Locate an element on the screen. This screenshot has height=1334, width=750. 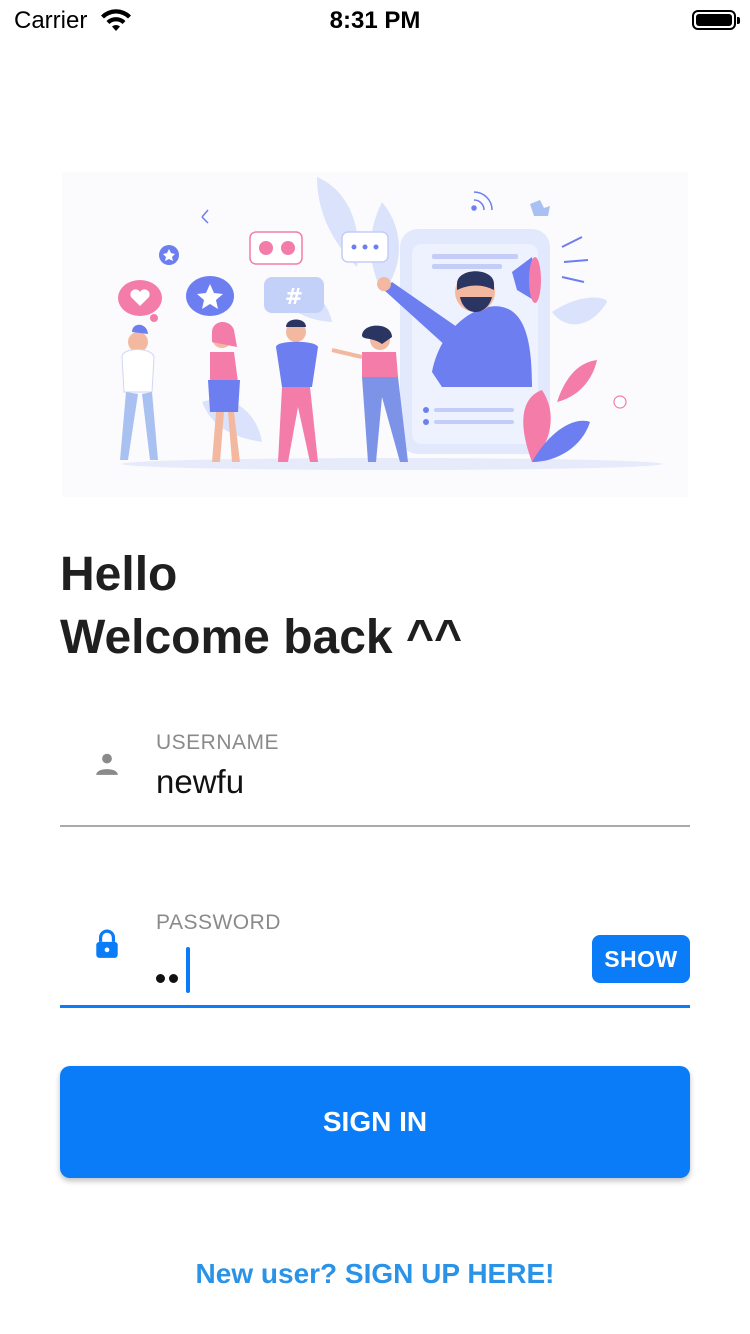
greeting: Hello Welcome back ^^ is located at coordinates (261, 606).